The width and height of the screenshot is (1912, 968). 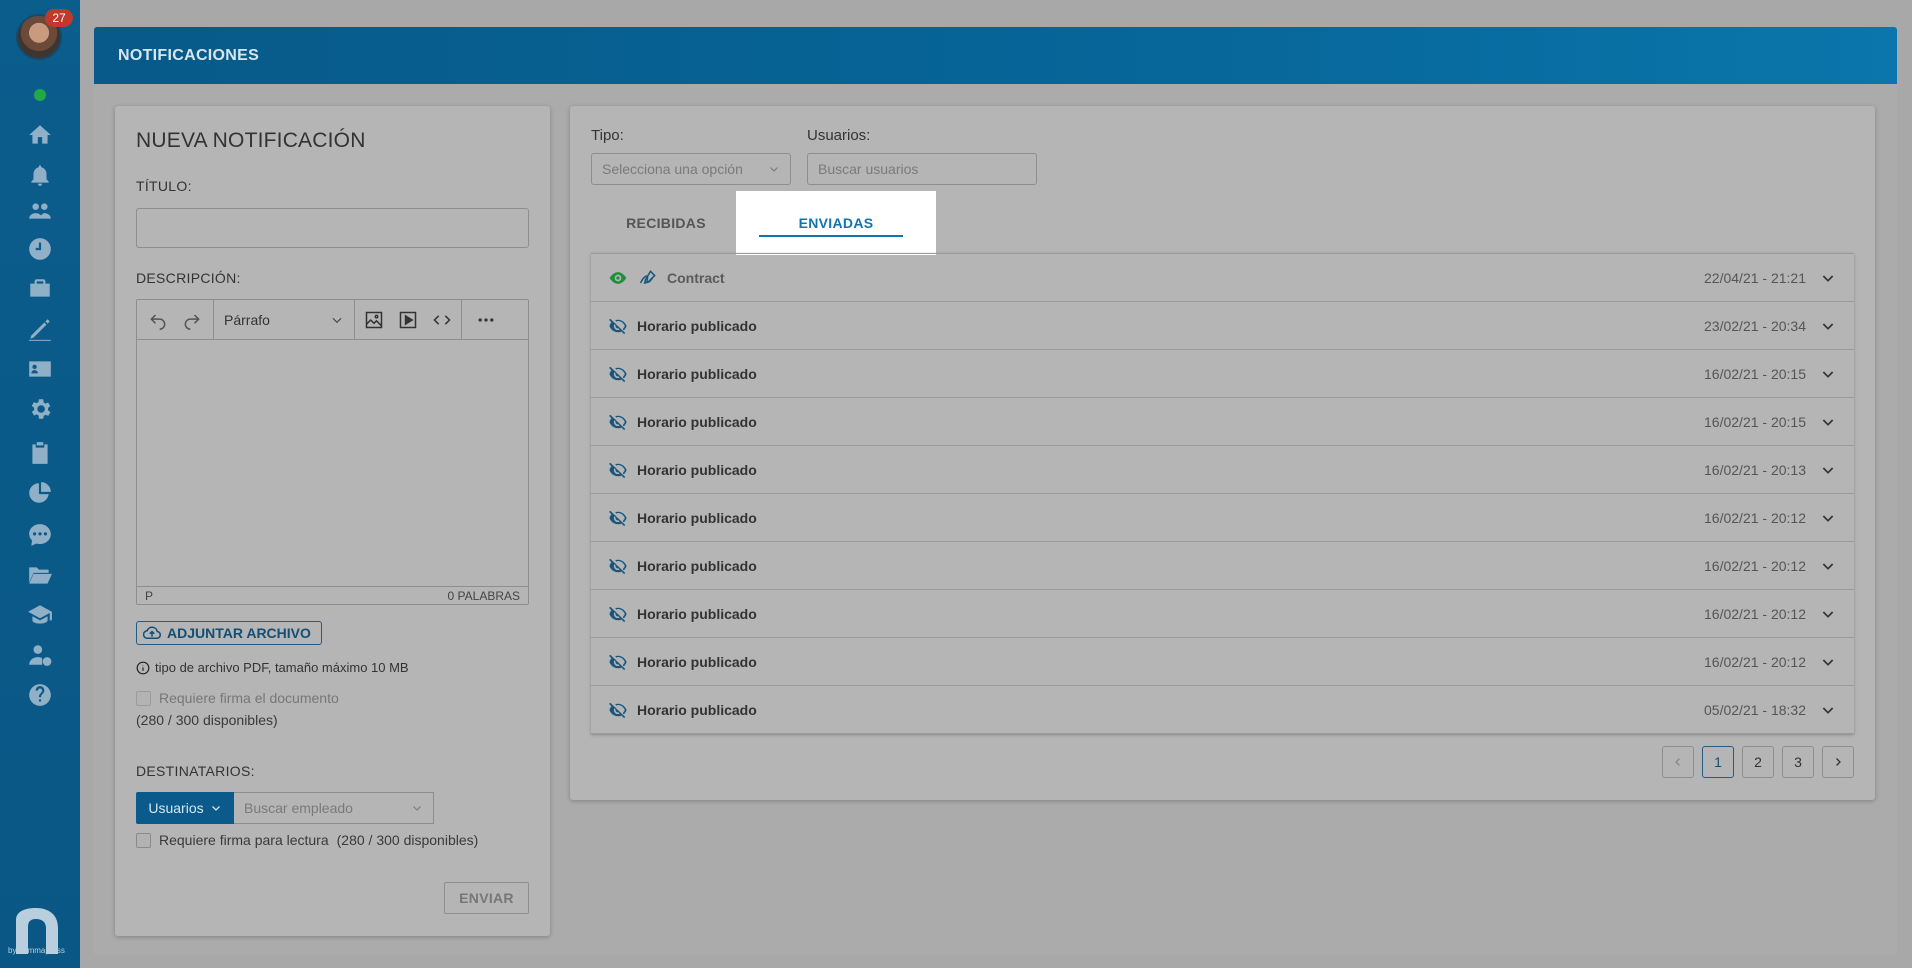 What do you see at coordinates (40, 453) in the screenshot?
I see `clipboard-icon` at bounding box center [40, 453].